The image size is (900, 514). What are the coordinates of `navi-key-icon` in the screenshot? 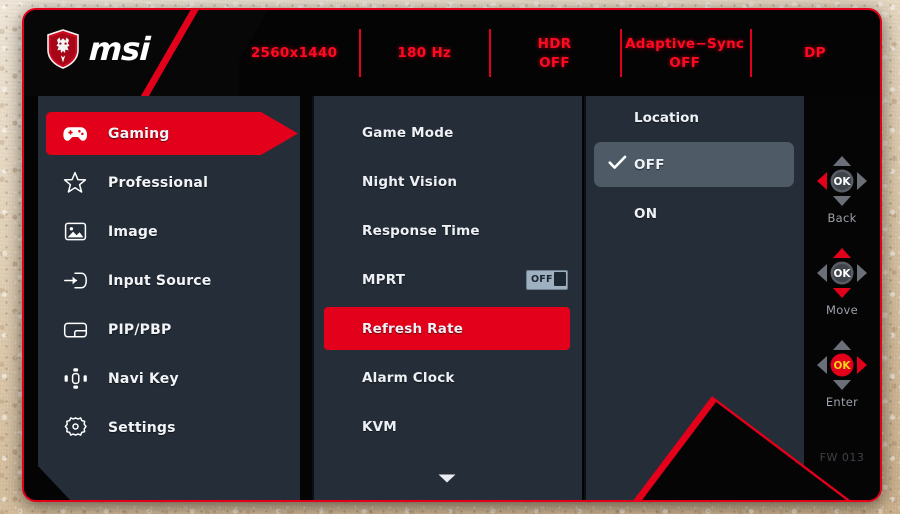 It's located at (75, 379).